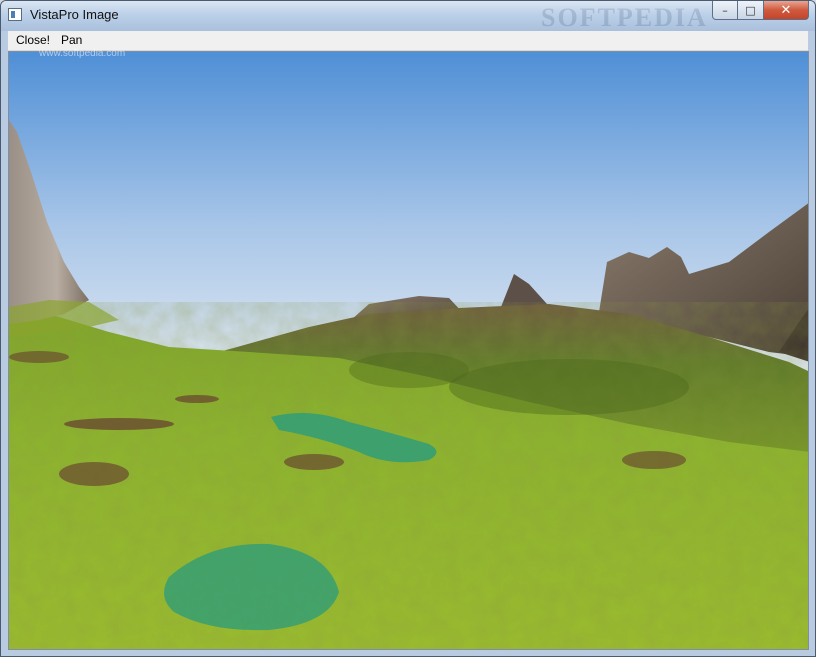 Image resolution: width=816 pixels, height=657 pixels. What do you see at coordinates (33, 40) in the screenshot?
I see `menu-item-close: Close!` at bounding box center [33, 40].